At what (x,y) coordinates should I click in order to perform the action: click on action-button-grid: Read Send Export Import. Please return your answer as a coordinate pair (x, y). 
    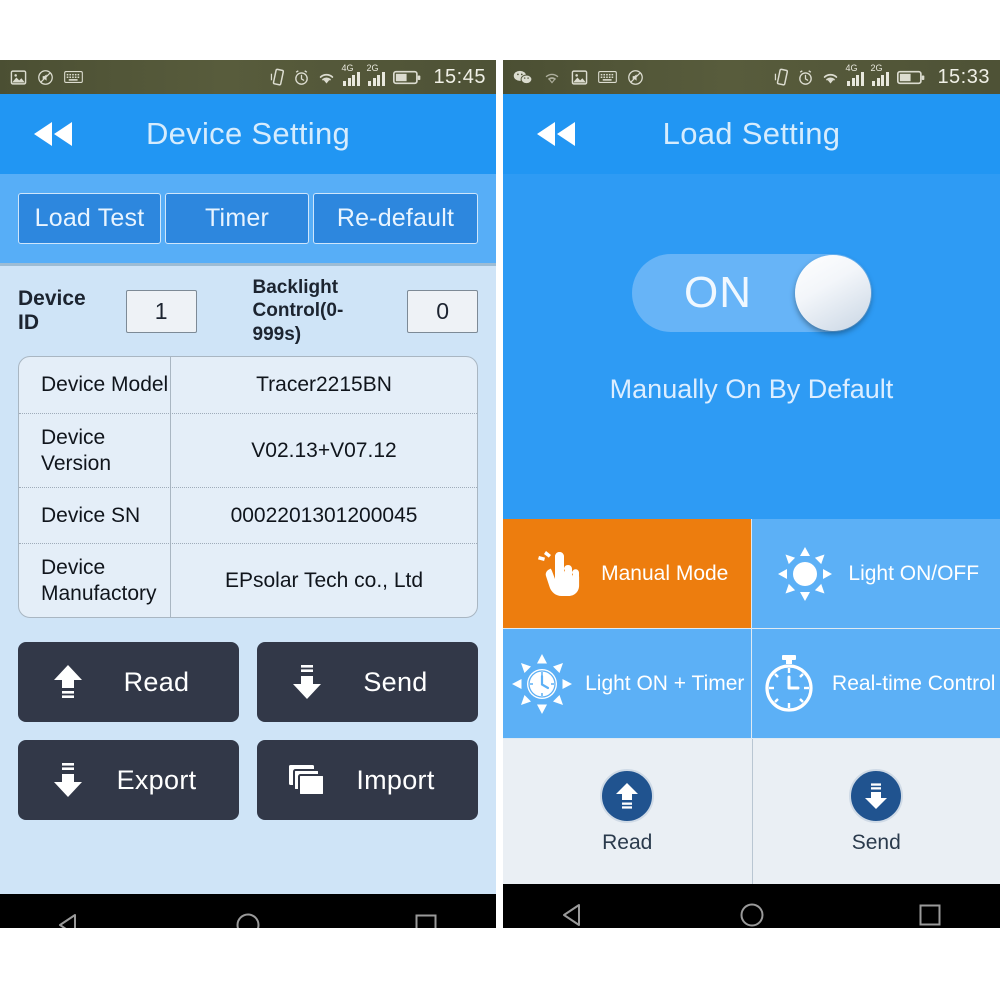
    Looking at the image, I should click on (248, 731).